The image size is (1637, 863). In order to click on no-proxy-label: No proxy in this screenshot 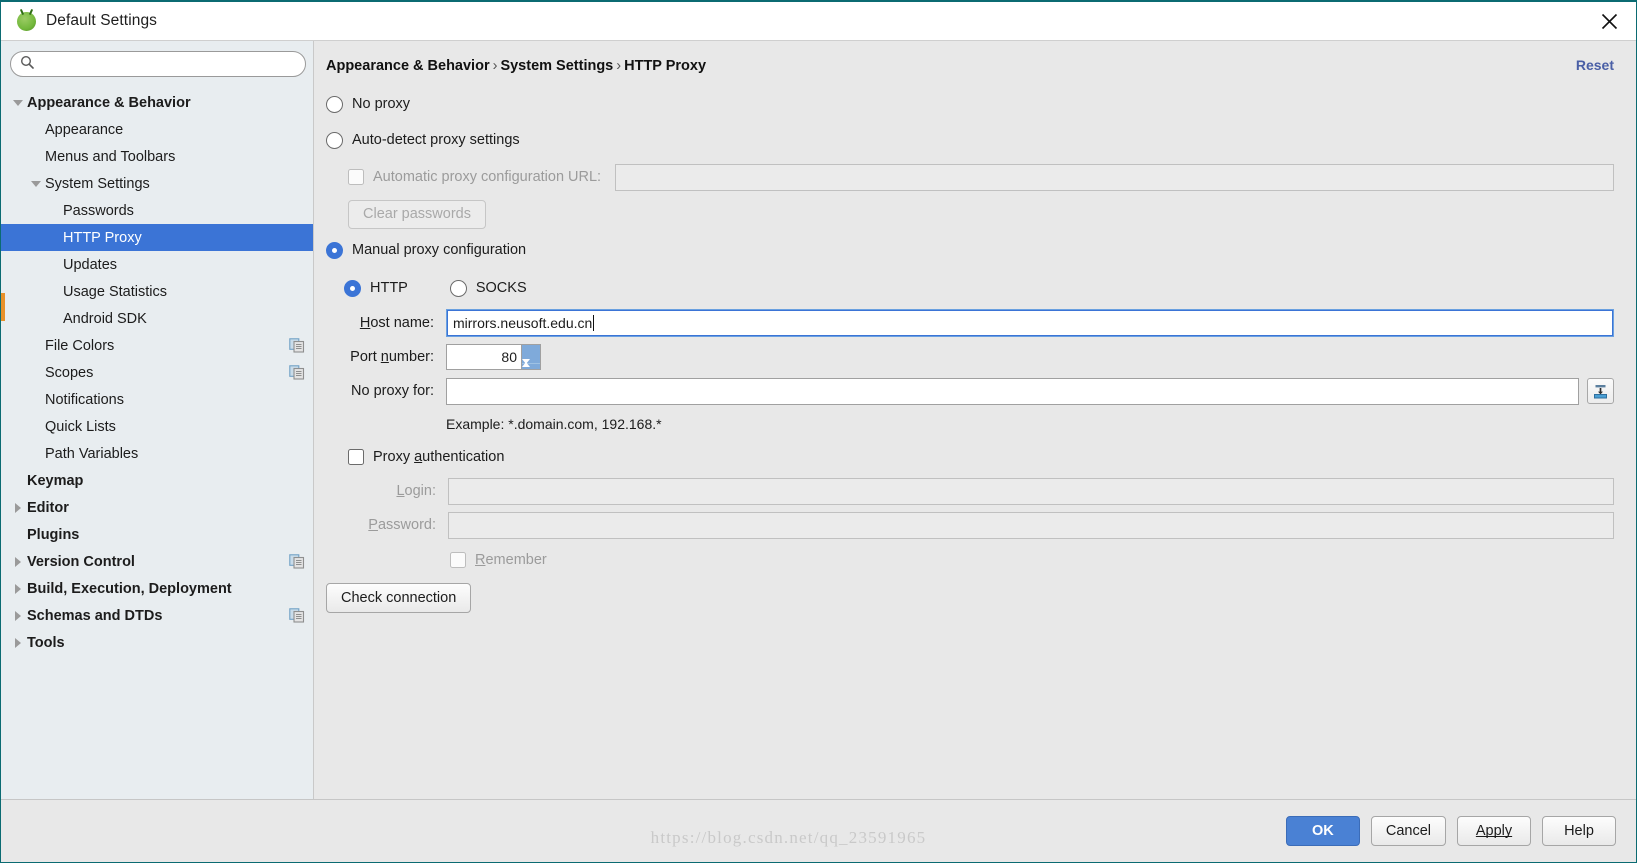, I will do `click(381, 104)`.